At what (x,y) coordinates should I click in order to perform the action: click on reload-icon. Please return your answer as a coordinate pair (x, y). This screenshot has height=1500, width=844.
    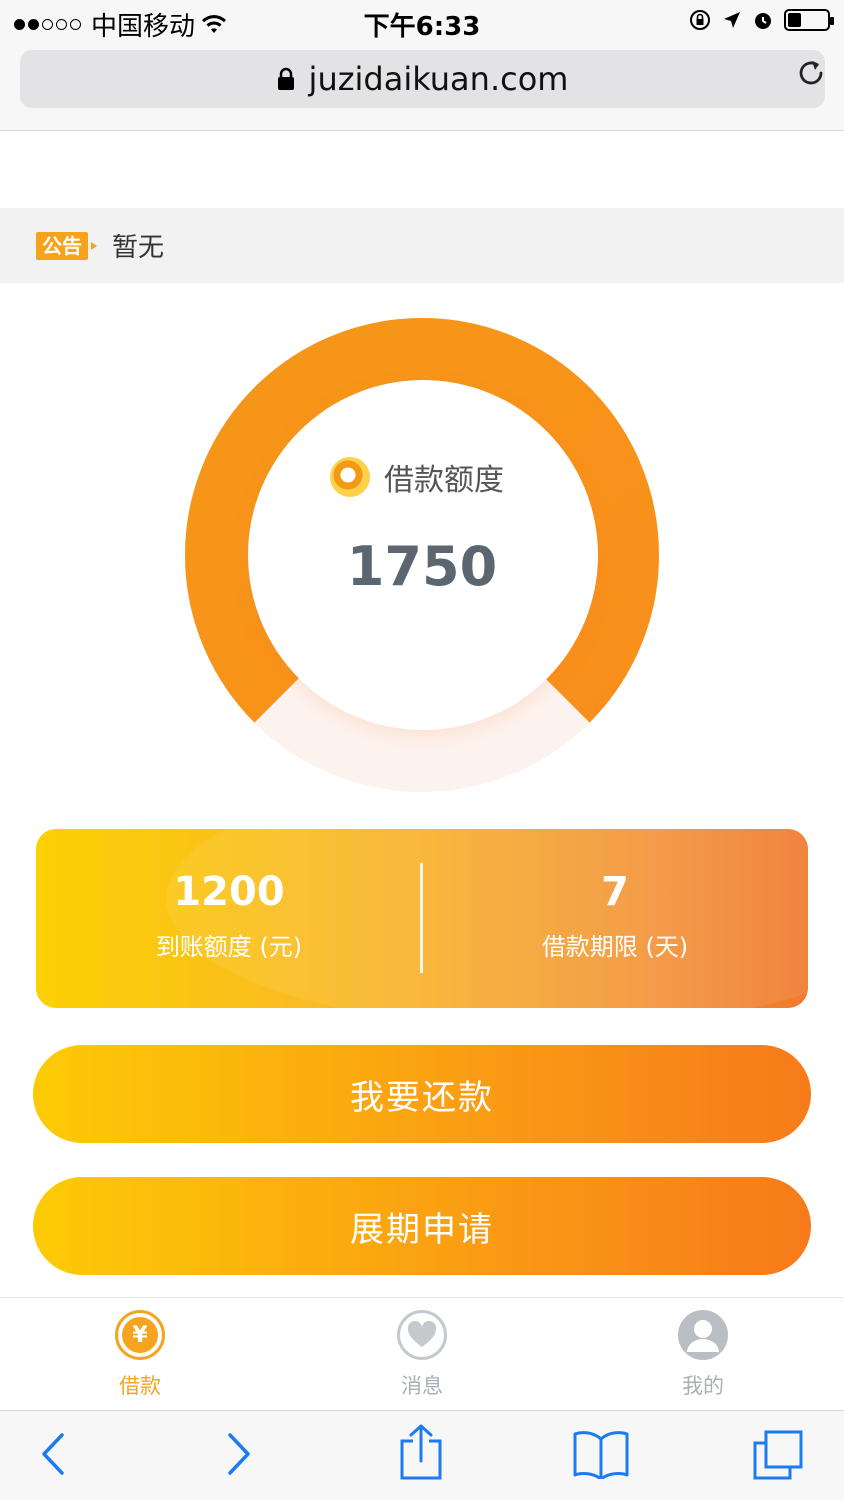
    Looking at the image, I should click on (811, 73).